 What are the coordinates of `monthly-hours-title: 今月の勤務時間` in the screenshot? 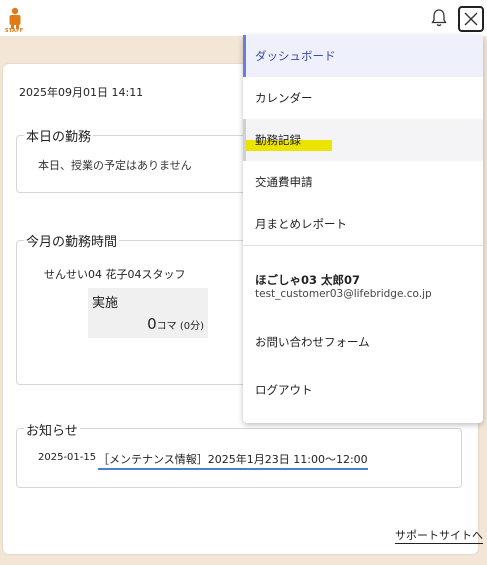 It's located at (72, 240).